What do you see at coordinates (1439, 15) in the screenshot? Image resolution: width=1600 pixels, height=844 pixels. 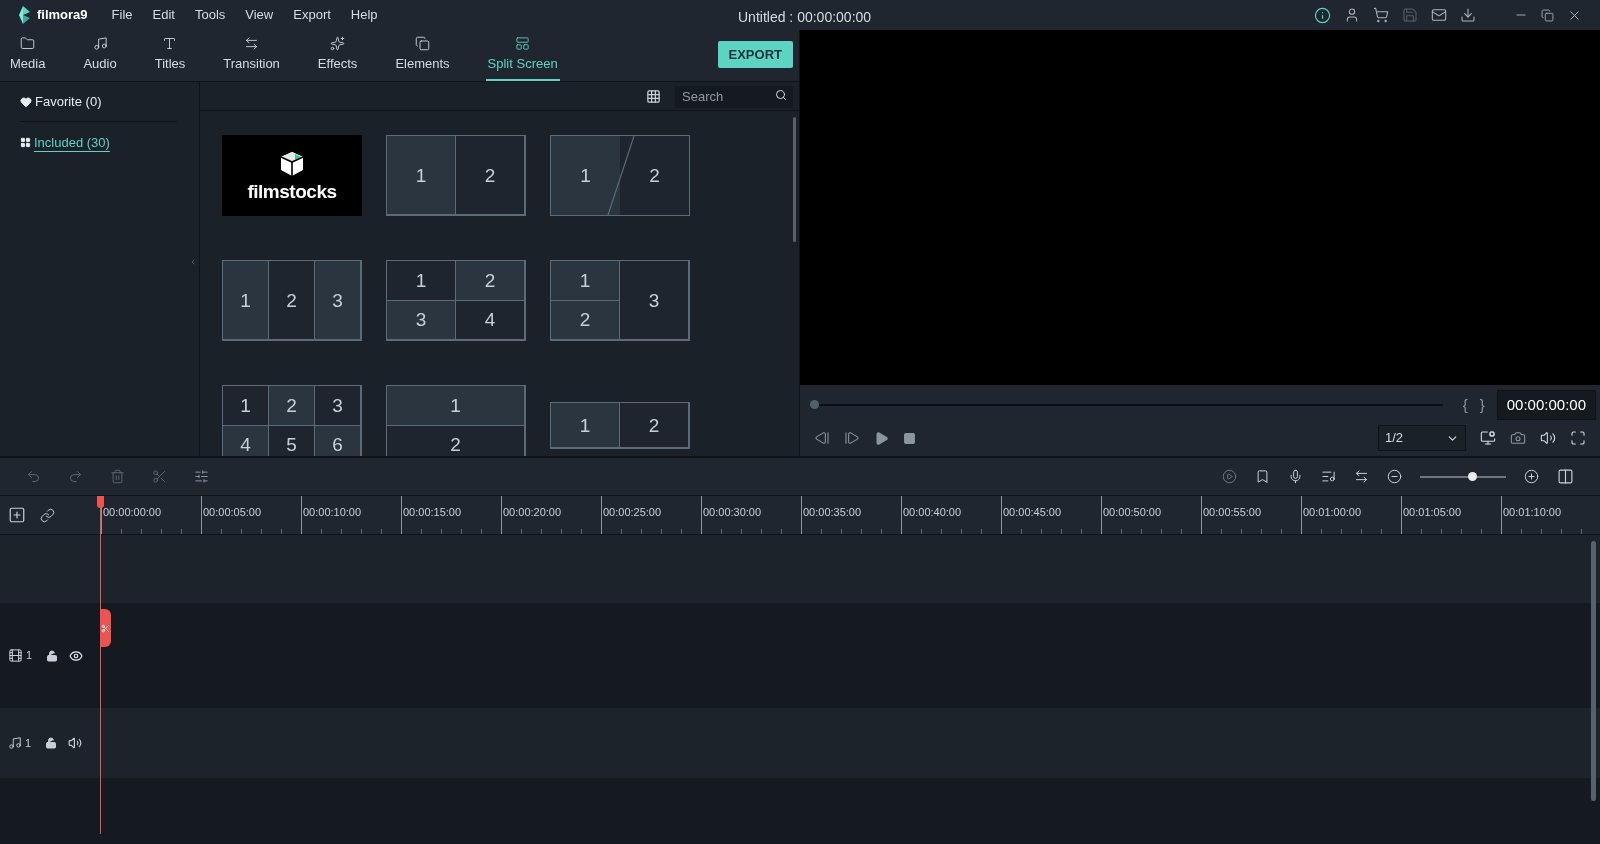 I see `mail-icon` at bounding box center [1439, 15].